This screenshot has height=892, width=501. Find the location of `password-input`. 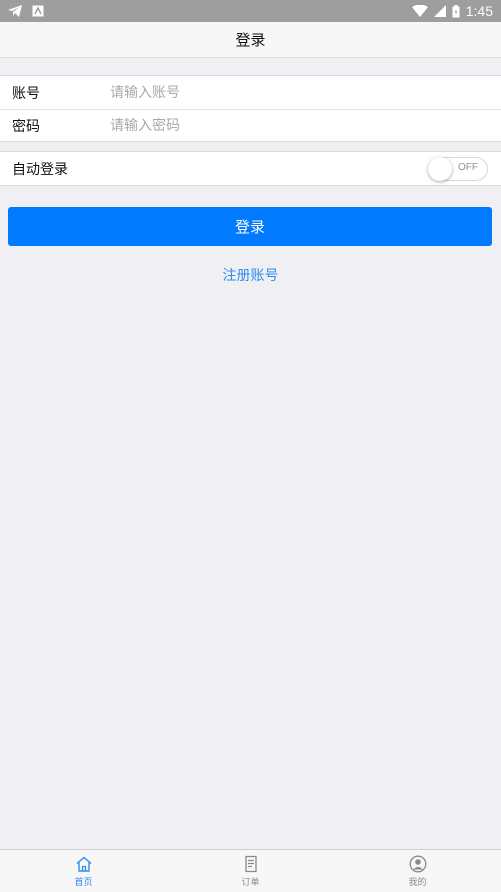

password-input is located at coordinates (305, 126).